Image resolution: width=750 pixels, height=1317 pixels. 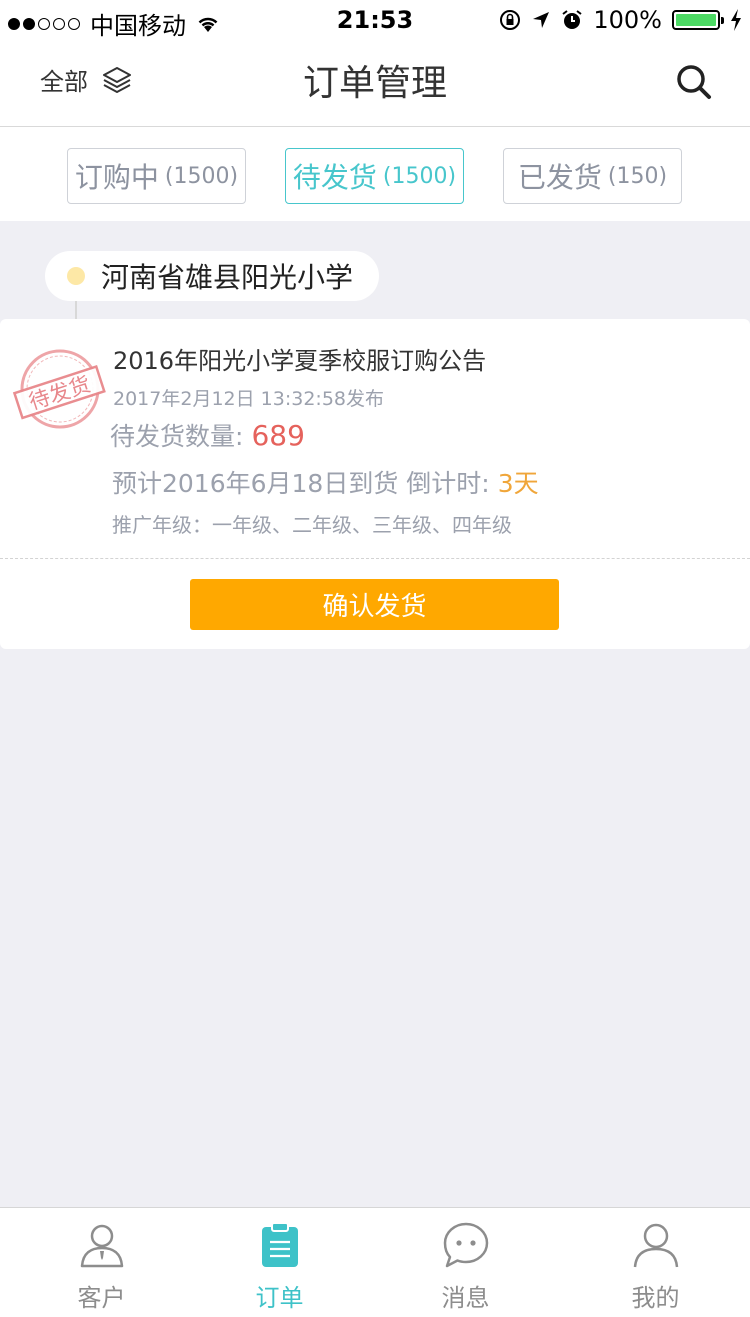 I want to click on alarm-icon, so click(x=572, y=19).